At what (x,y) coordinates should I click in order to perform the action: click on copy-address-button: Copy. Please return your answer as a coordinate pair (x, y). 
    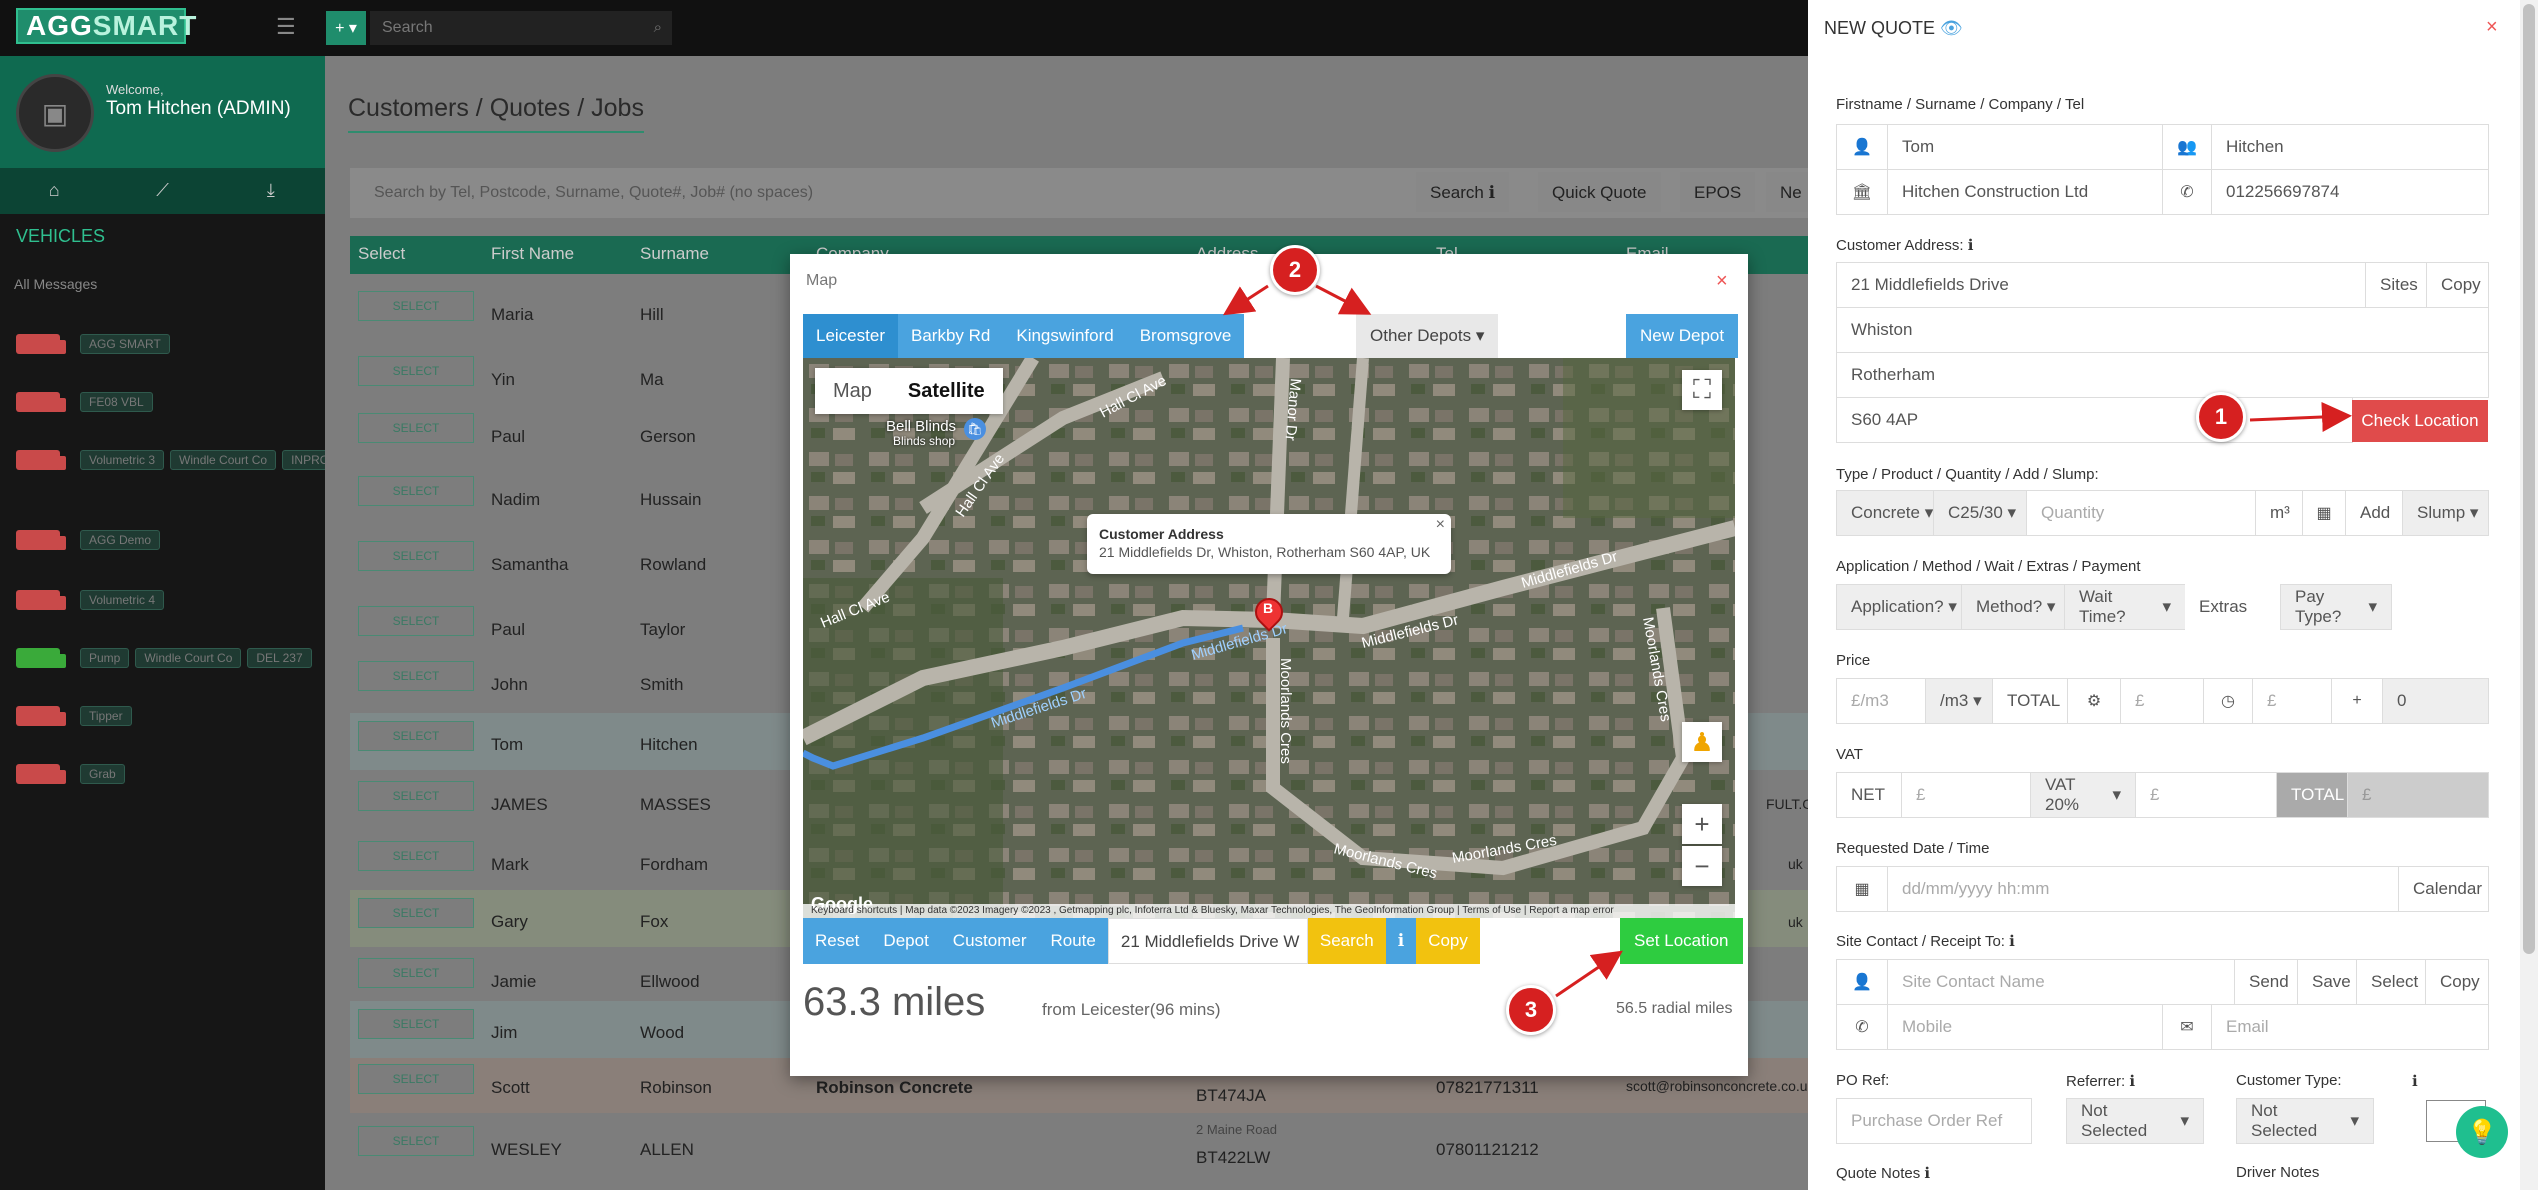
    Looking at the image, I should click on (2457, 285).